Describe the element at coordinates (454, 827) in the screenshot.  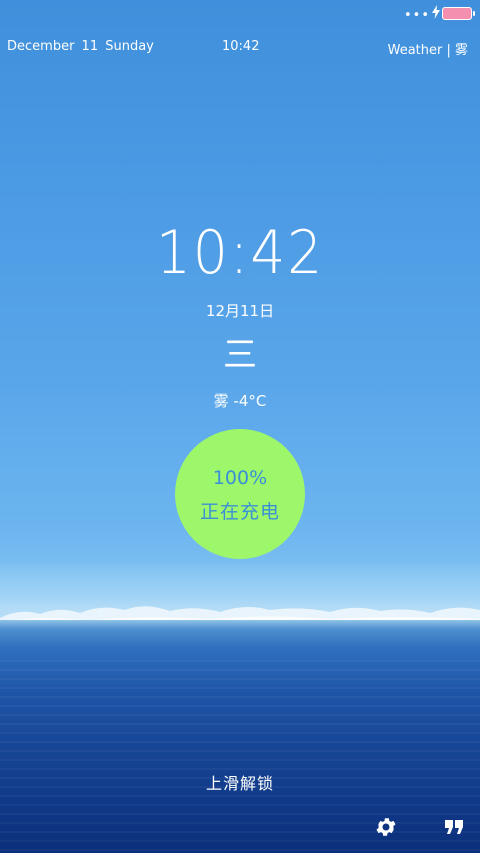
I see `quote-icon` at that location.